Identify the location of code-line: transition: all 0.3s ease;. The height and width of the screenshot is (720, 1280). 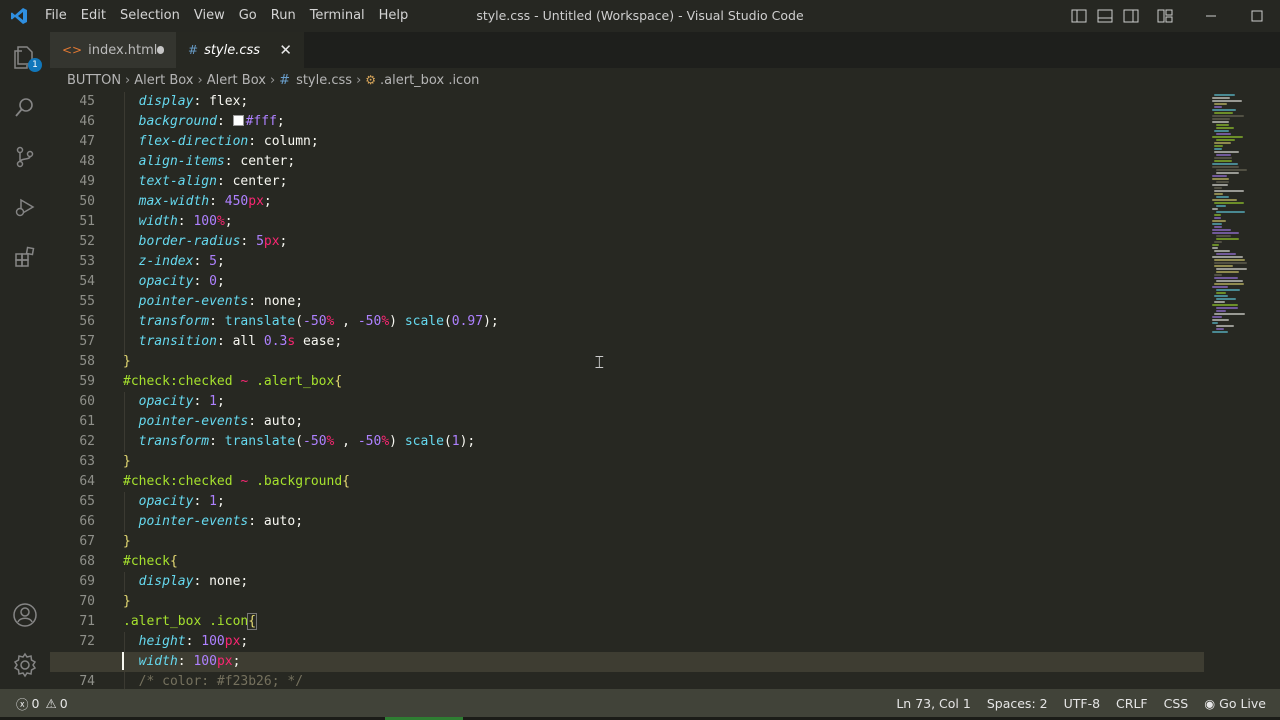
(240, 341).